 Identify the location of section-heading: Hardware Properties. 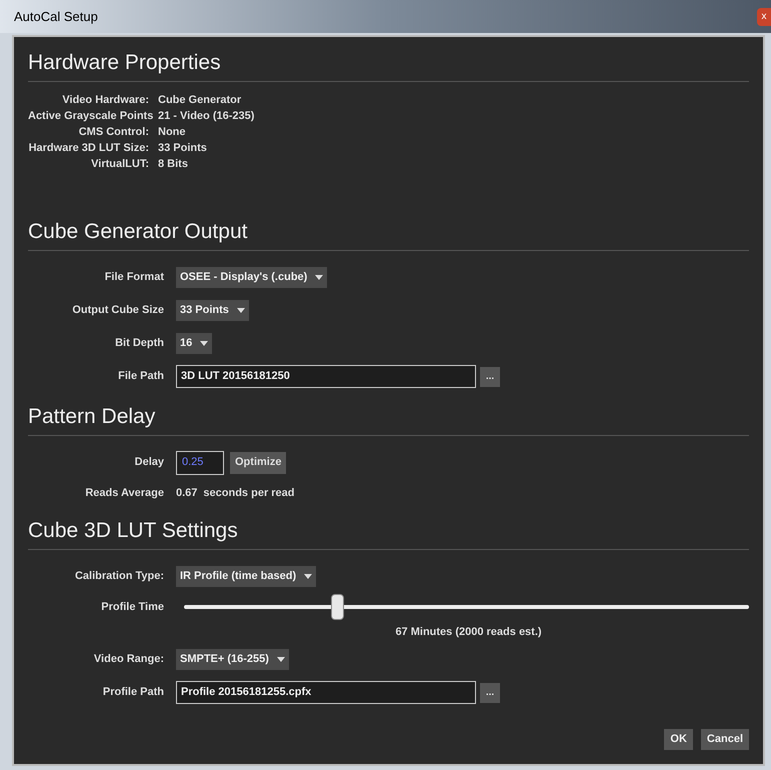
(124, 62).